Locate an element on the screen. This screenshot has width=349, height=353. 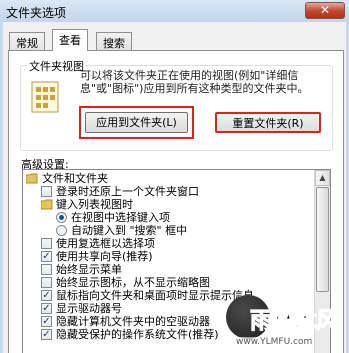
option-label: 始终显示图标，从不显示缩略图 is located at coordinates (133, 282).